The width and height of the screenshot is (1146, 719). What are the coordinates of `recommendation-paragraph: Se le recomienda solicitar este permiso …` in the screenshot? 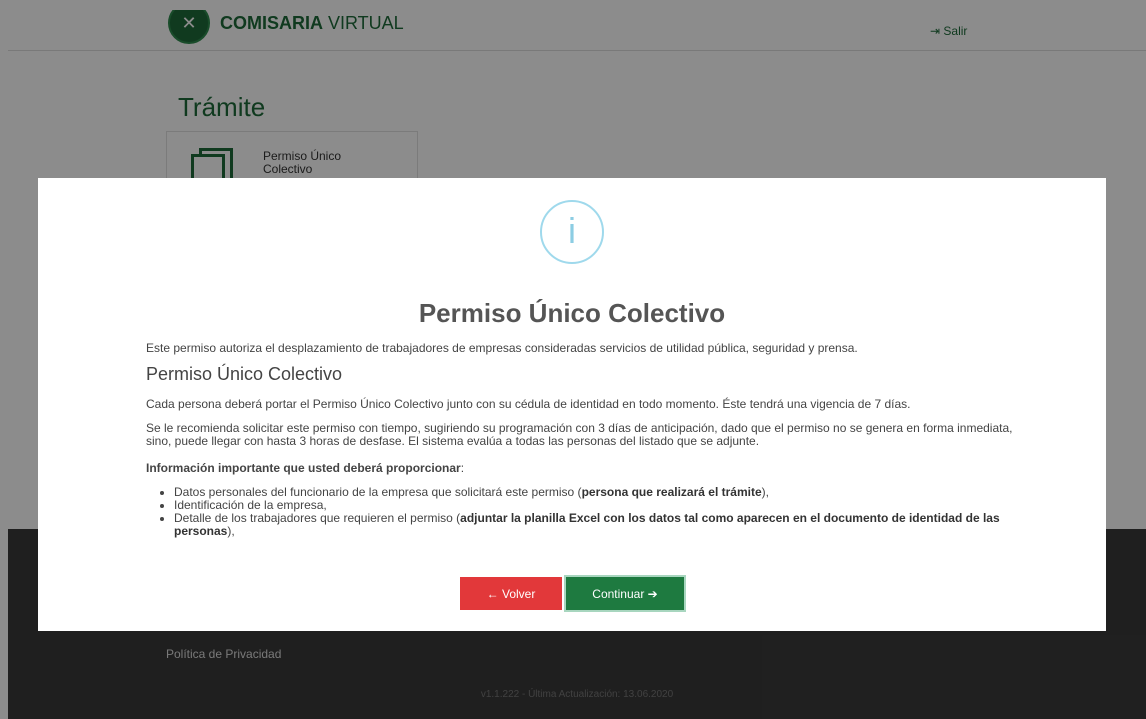 It's located at (579, 434).